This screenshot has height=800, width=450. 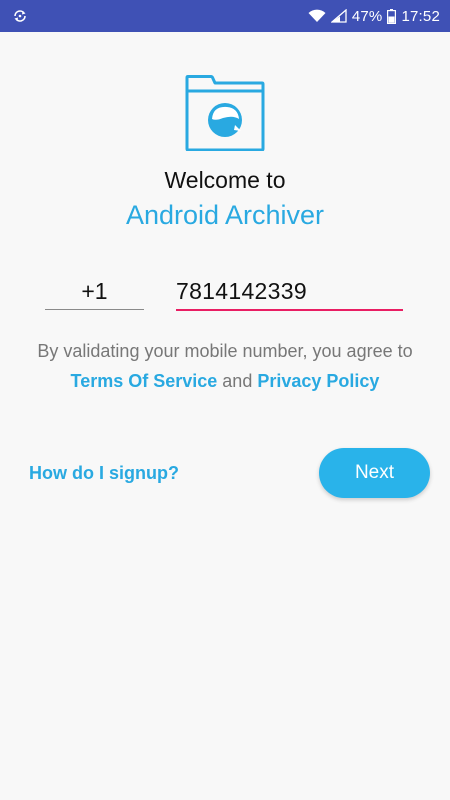 What do you see at coordinates (94, 292) in the screenshot?
I see `country-code-input` at bounding box center [94, 292].